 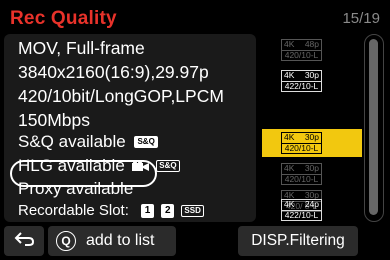 I want to click on sq-available-row: S&Q available S&Q, so click(x=88, y=142).